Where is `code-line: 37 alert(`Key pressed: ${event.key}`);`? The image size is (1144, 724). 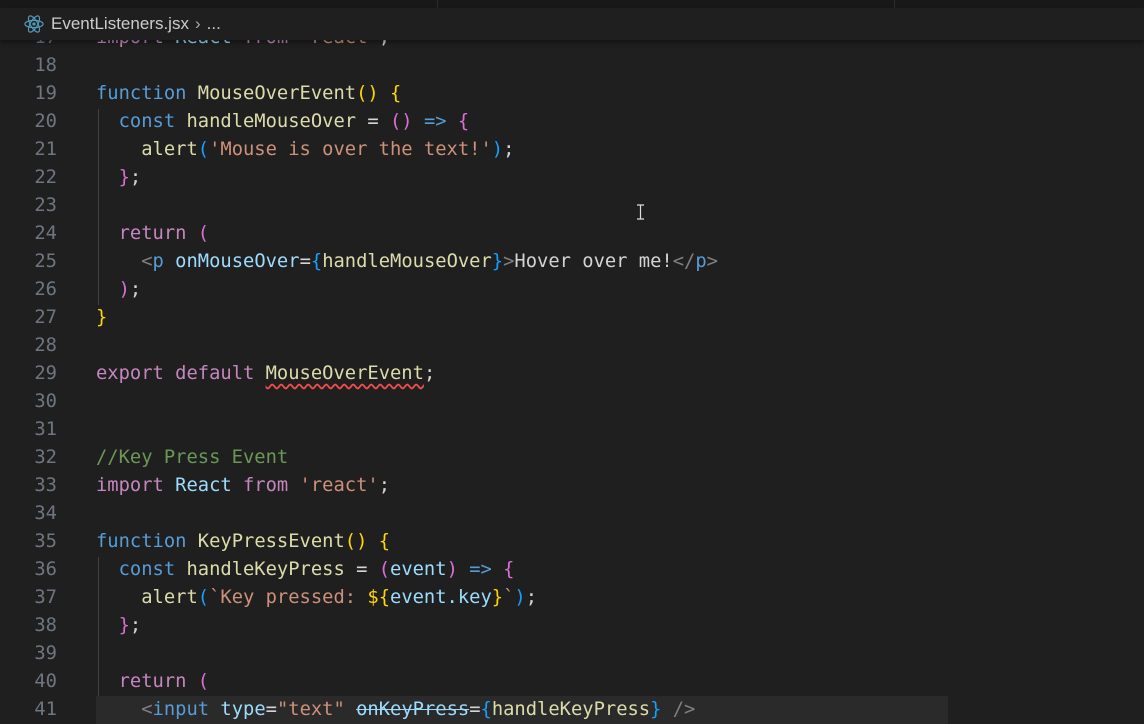 code-line: 37 alert(`Key pressed: ${event.key}`); is located at coordinates (572, 598).